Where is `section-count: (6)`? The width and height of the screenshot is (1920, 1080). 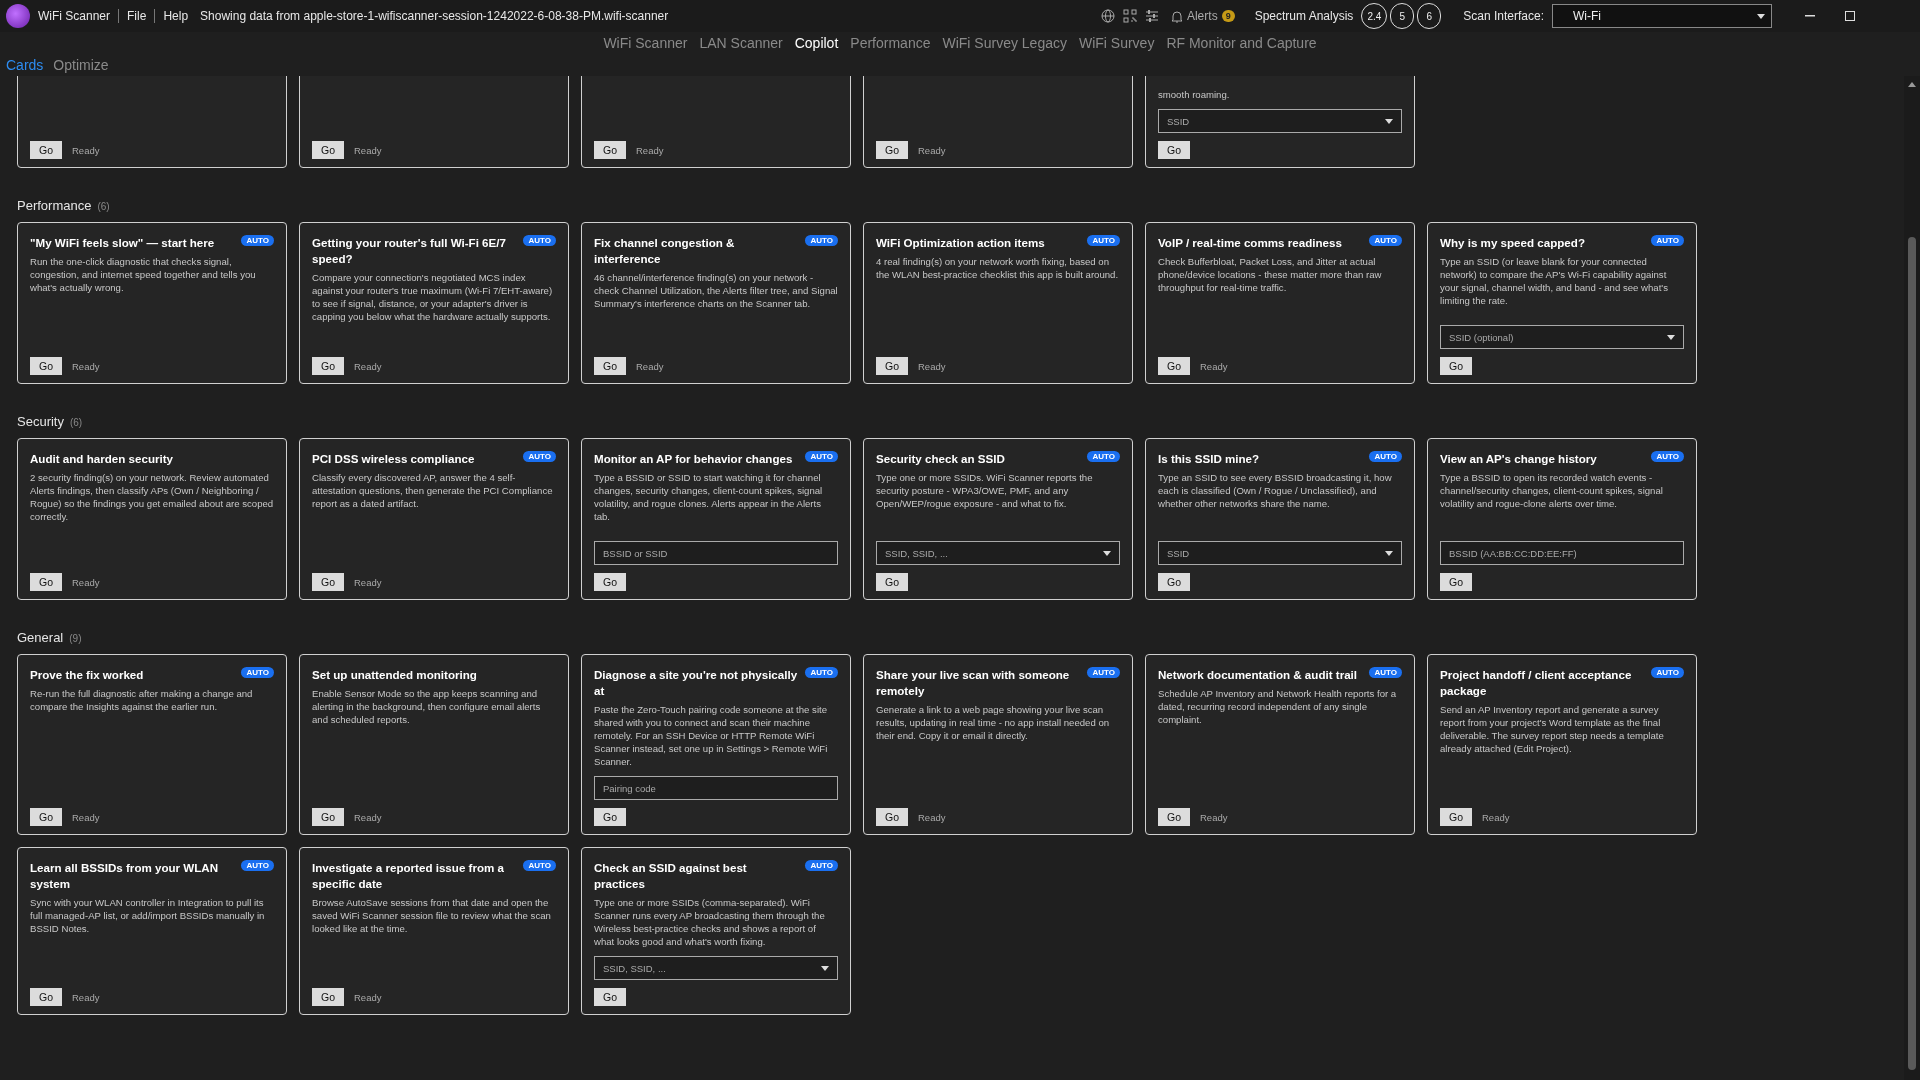
section-count: (6) is located at coordinates (76, 422).